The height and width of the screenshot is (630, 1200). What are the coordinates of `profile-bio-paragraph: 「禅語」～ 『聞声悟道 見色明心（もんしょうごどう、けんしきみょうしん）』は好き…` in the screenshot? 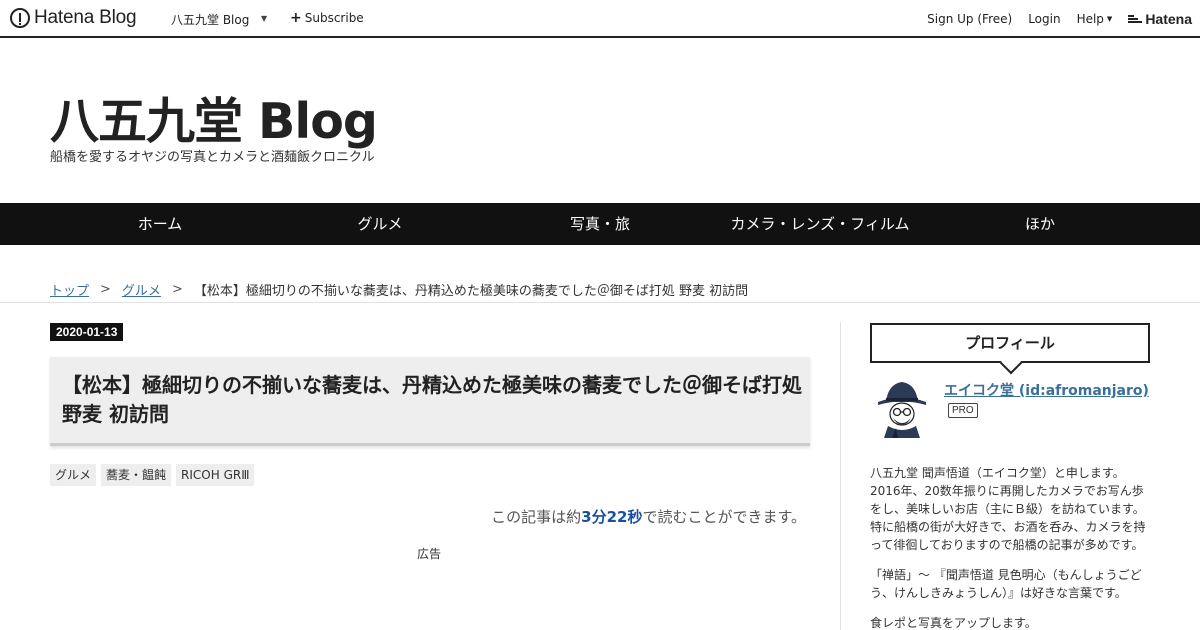 It's located at (1006, 584).